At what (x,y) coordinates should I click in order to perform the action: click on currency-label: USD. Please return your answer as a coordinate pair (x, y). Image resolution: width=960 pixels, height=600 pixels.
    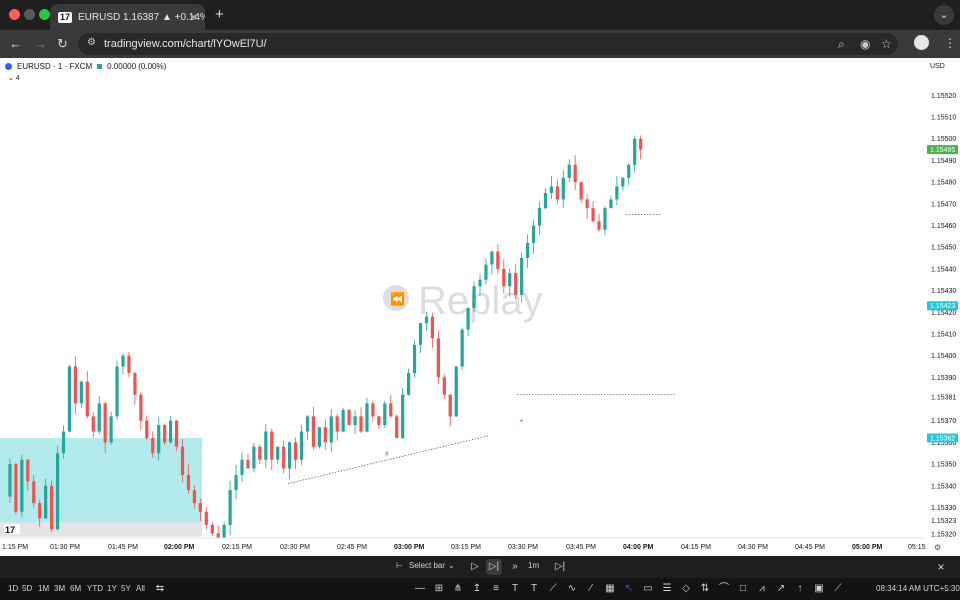
    Looking at the image, I should click on (937, 66).